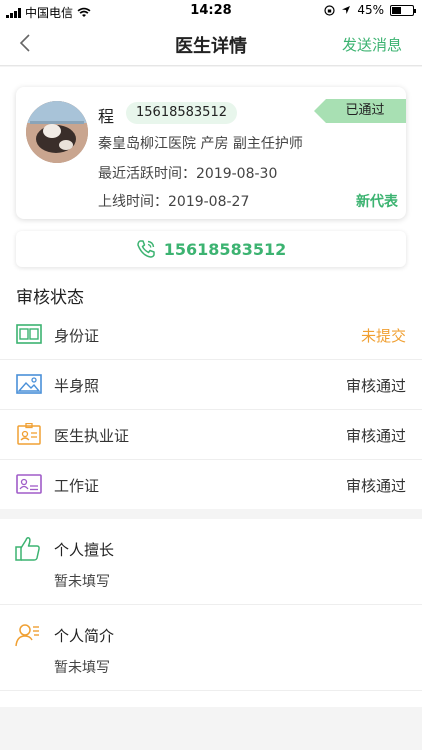 The width and height of the screenshot is (422, 750). Describe the element at coordinates (370, 10) in the screenshot. I see `battery-percent: 45%` at that location.